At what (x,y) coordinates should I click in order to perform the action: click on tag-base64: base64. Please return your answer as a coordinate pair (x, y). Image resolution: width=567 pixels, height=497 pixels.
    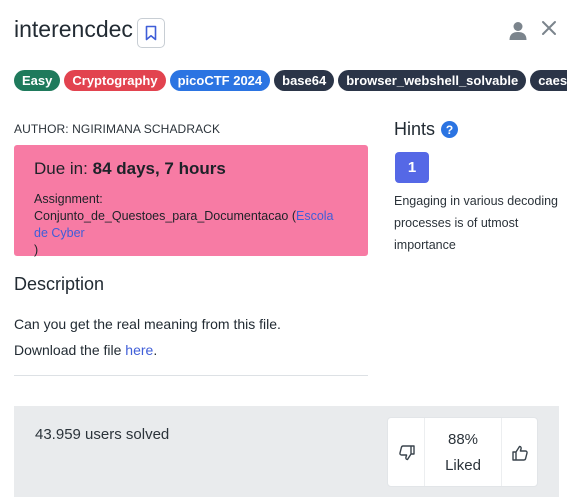
    Looking at the image, I should click on (304, 80).